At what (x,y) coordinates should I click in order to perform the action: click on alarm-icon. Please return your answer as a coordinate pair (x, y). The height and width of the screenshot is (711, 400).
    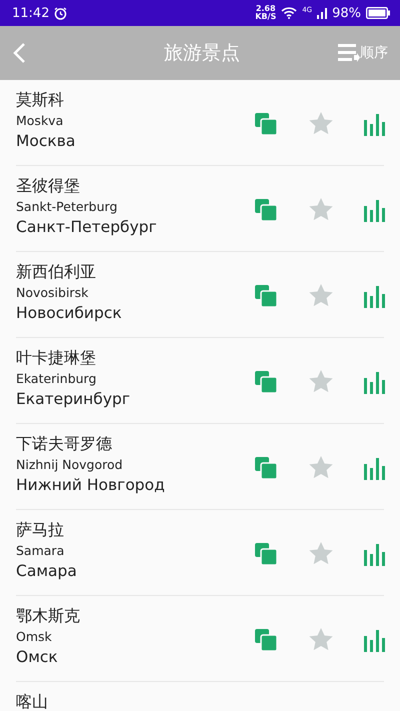
    Looking at the image, I should click on (61, 13).